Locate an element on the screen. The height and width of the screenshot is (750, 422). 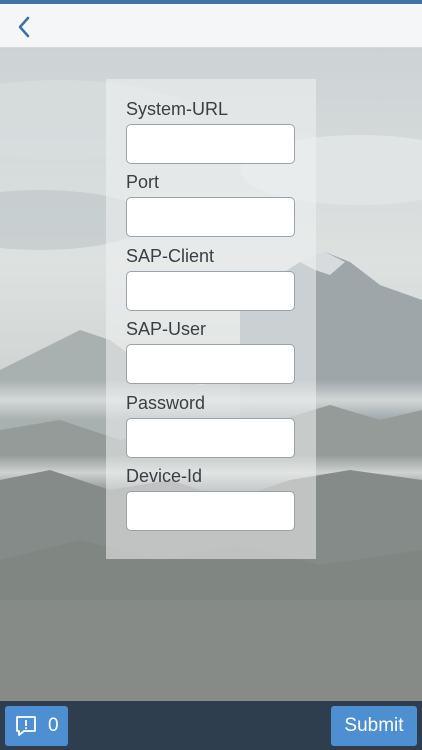
port-input is located at coordinates (210, 217).